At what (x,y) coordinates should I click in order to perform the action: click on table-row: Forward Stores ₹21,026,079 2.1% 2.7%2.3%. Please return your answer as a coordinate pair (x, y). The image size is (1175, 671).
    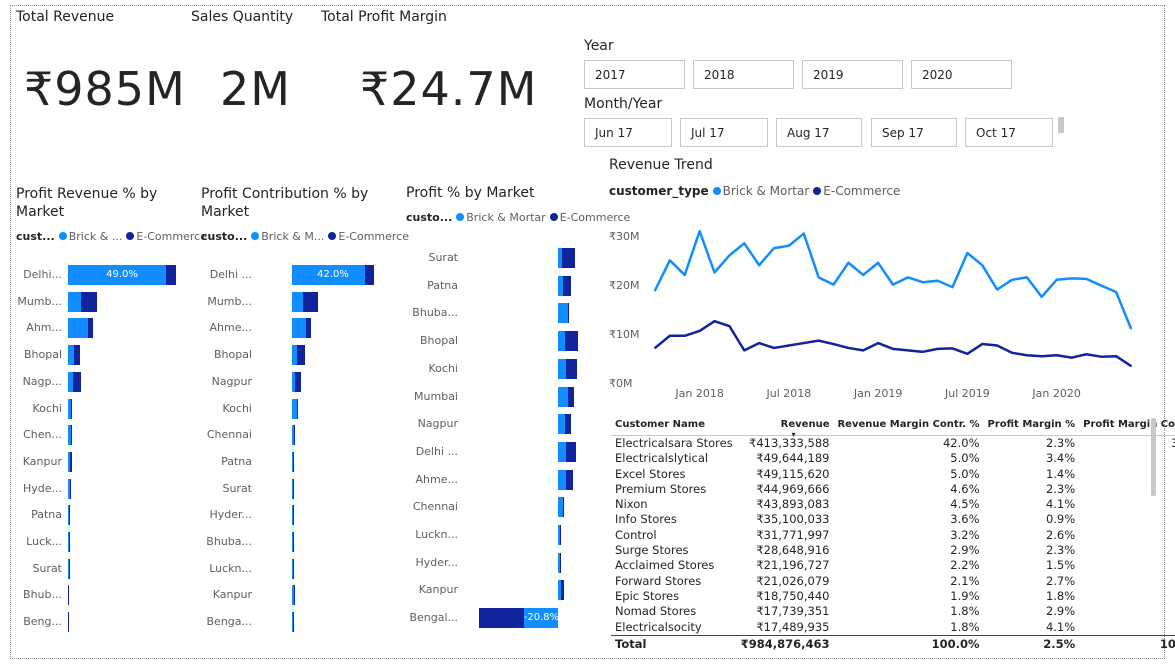
    Looking at the image, I should click on (893, 581).